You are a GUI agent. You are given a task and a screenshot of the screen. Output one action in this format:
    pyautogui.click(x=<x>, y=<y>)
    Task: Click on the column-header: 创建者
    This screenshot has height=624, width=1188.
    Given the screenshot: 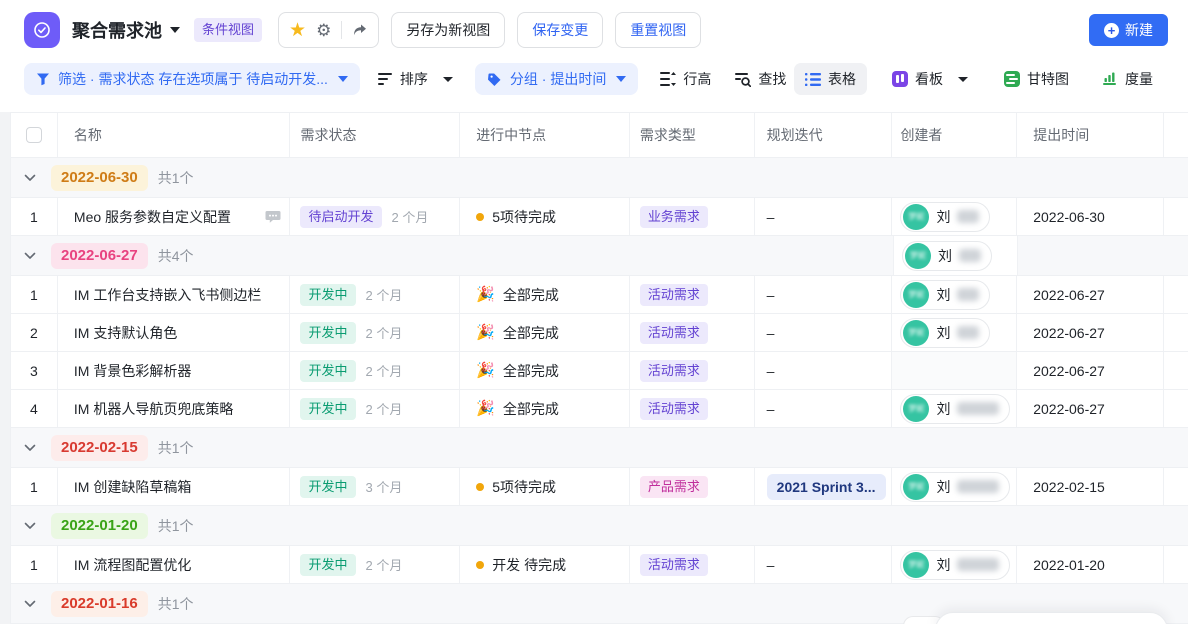 What is the action you would take?
    pyautogui.click(x=955, y=135)
    